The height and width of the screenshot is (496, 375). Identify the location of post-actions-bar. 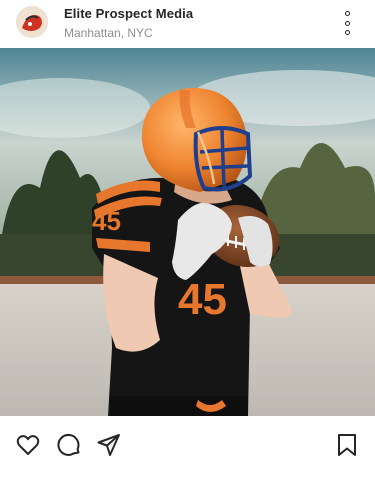
(187, 444).